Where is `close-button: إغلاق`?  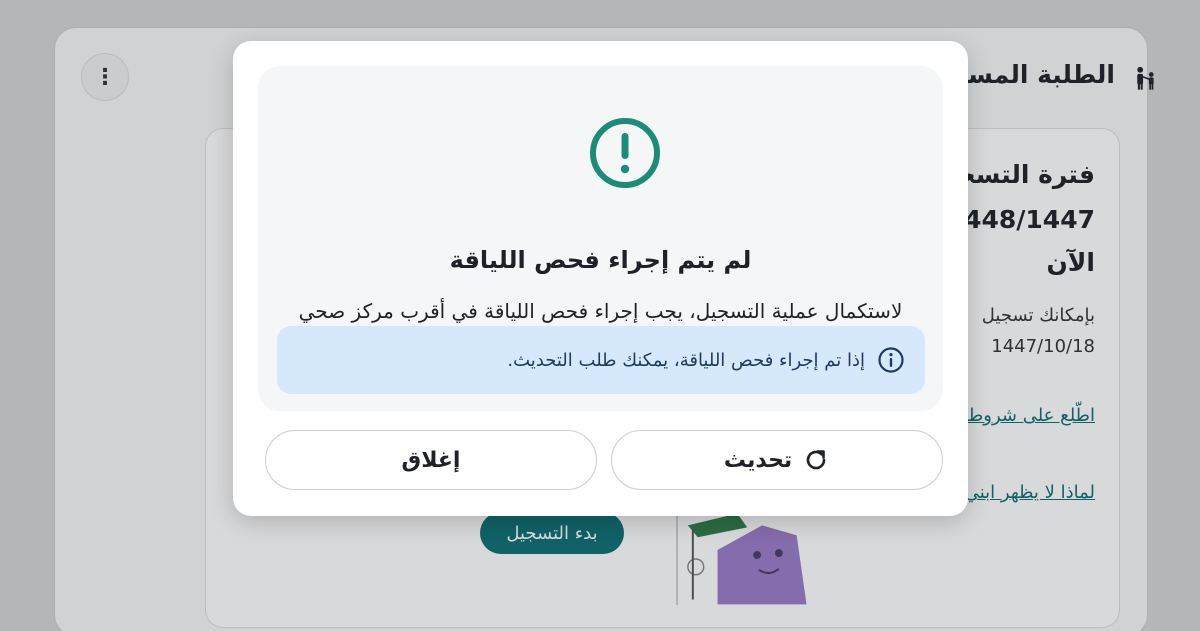 close-button: إغلاق is located at coordinates (431, 460).